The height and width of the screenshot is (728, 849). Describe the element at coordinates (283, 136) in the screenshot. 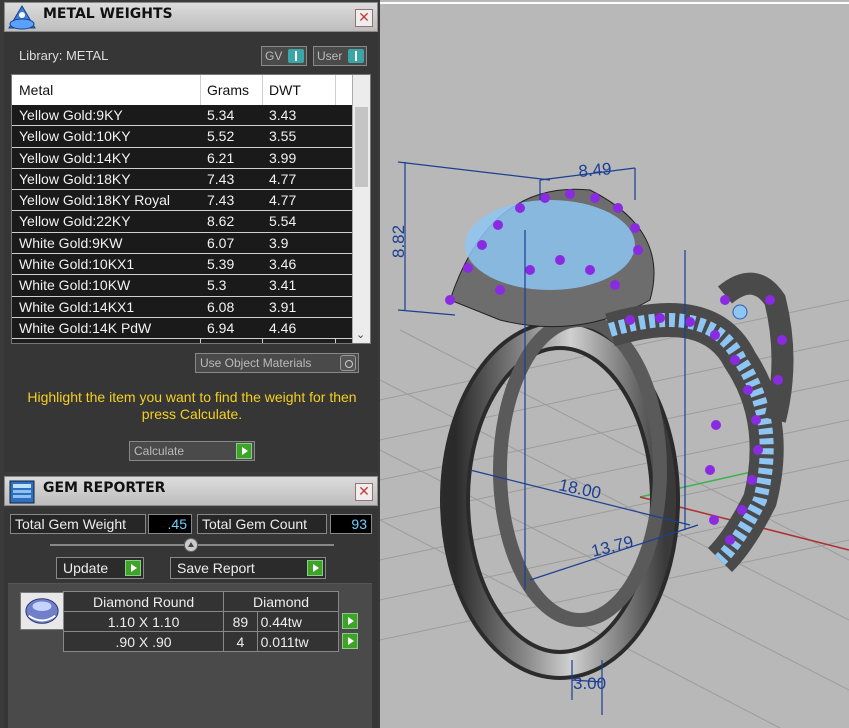

I see `dwt-value: 3.55` at that location.